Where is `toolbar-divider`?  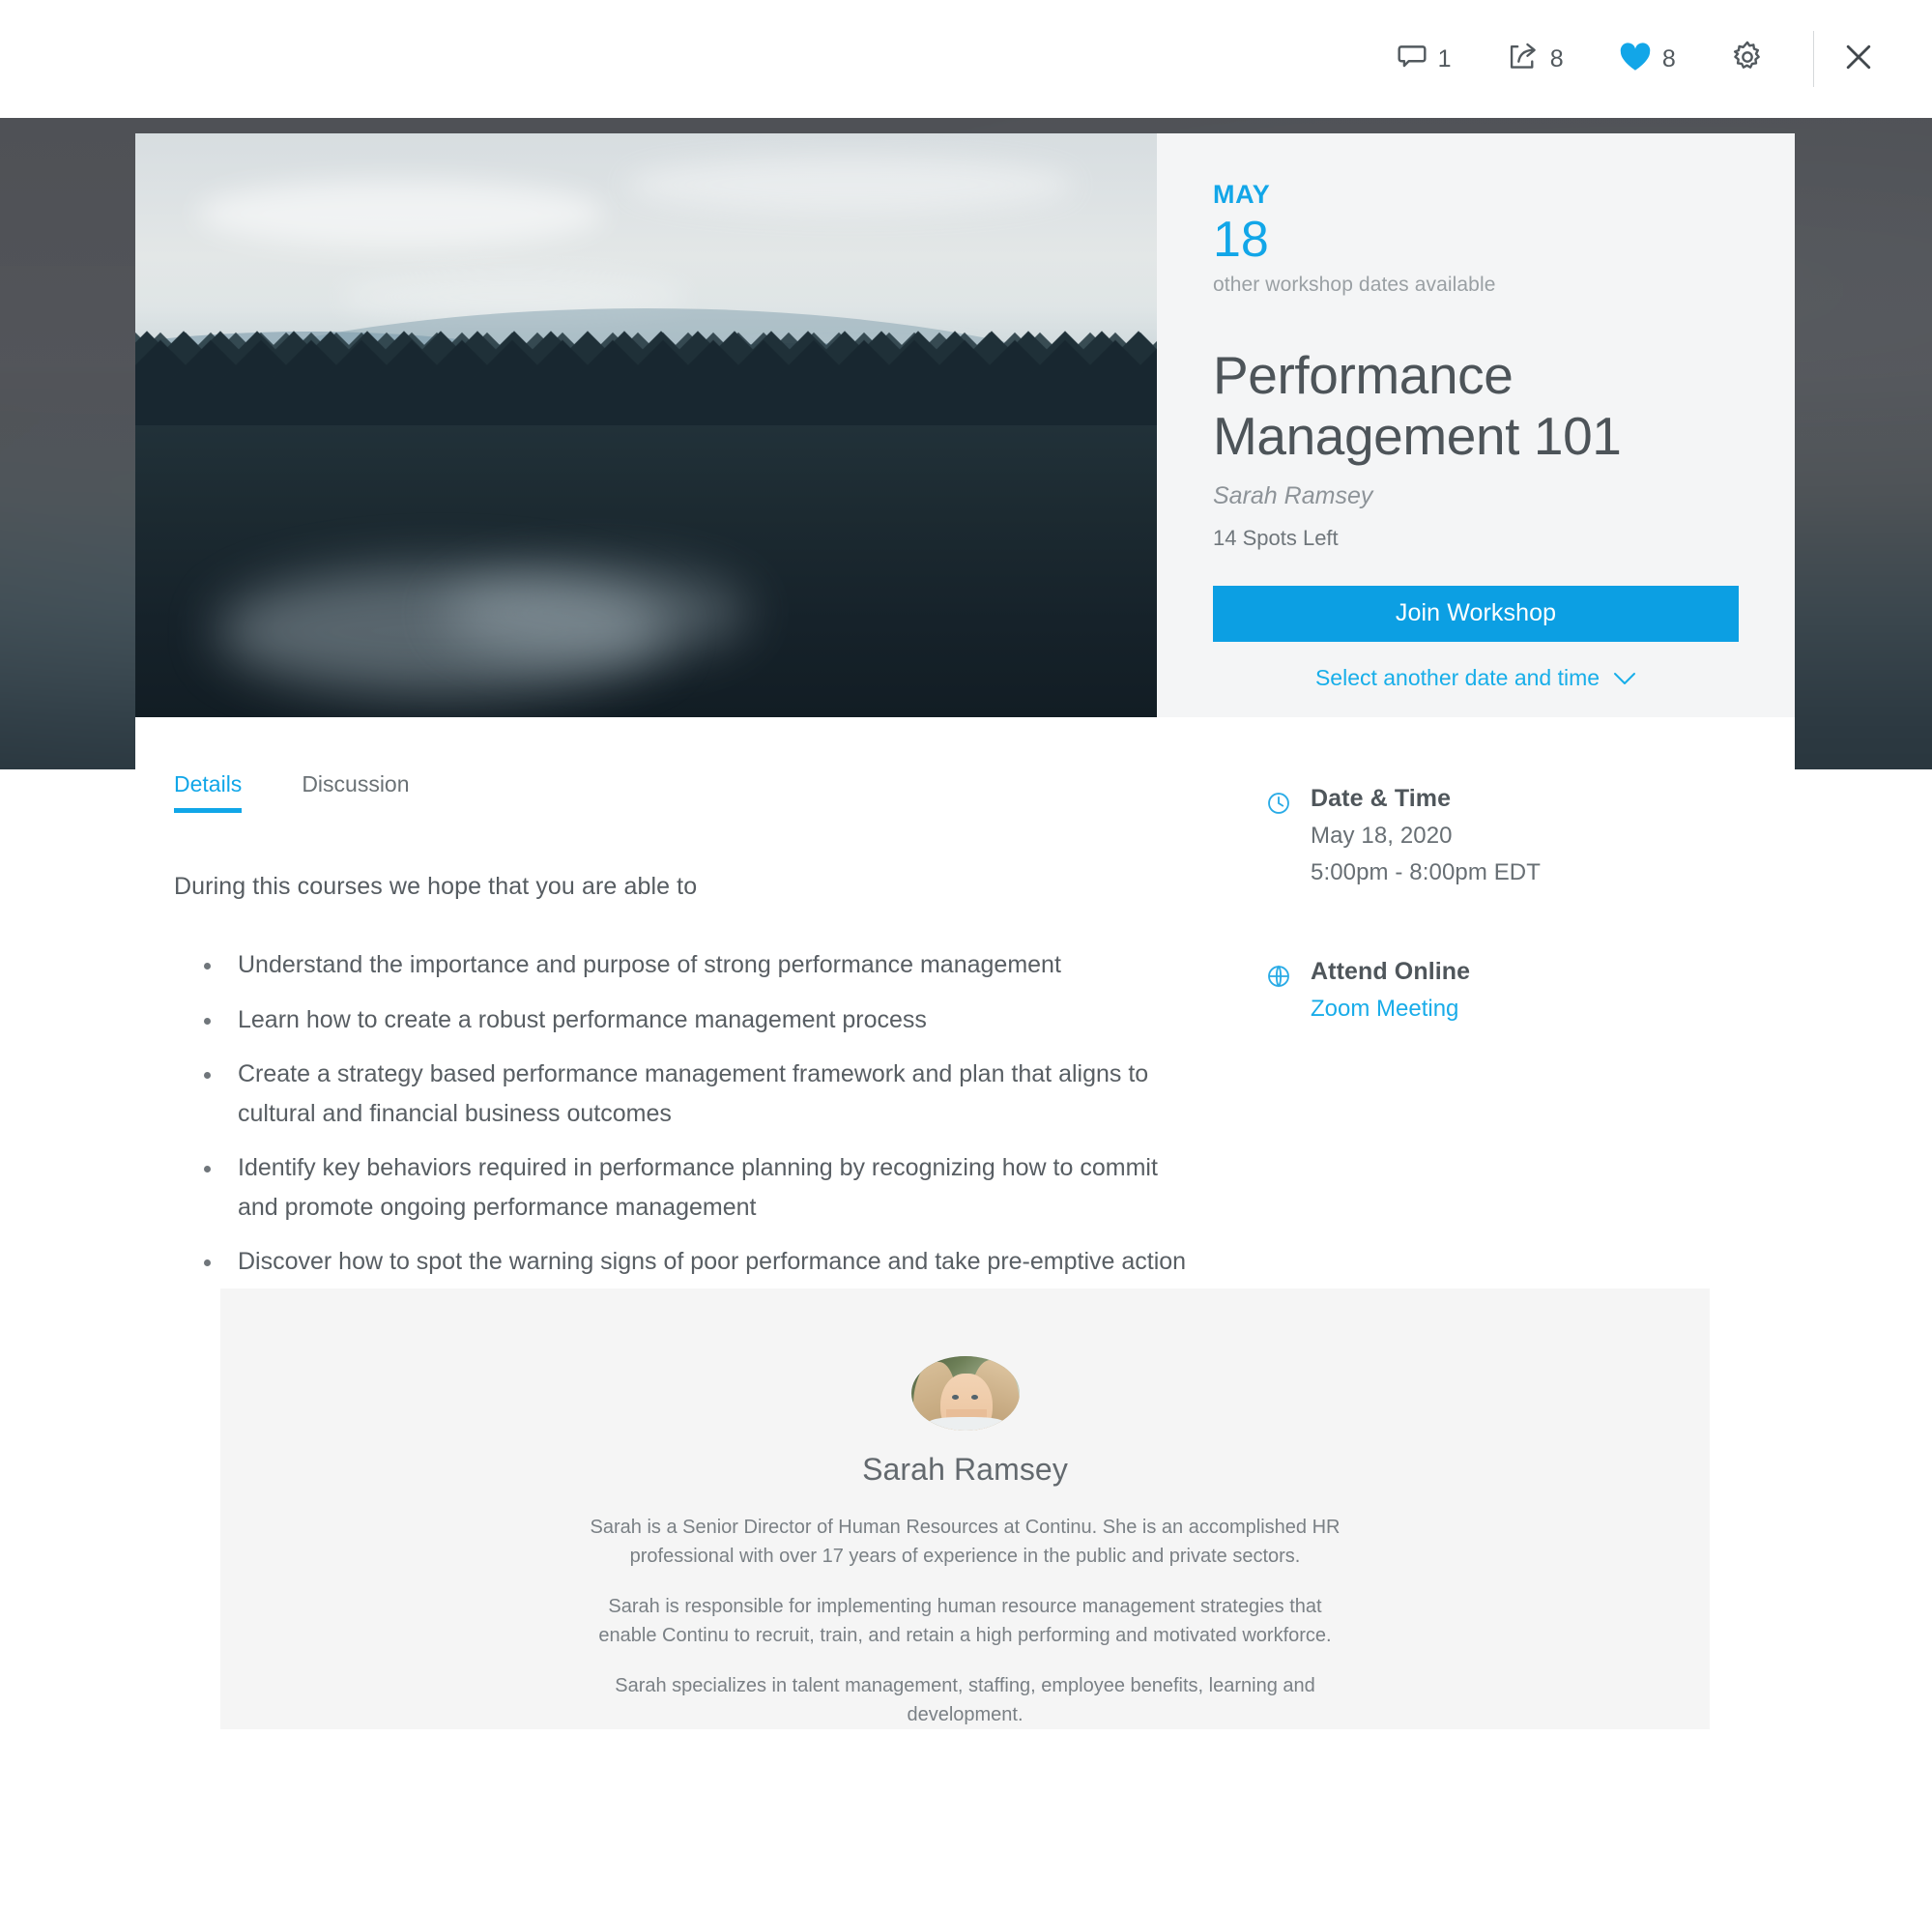 toolbar-divider is located at coordinates (1813, 59).